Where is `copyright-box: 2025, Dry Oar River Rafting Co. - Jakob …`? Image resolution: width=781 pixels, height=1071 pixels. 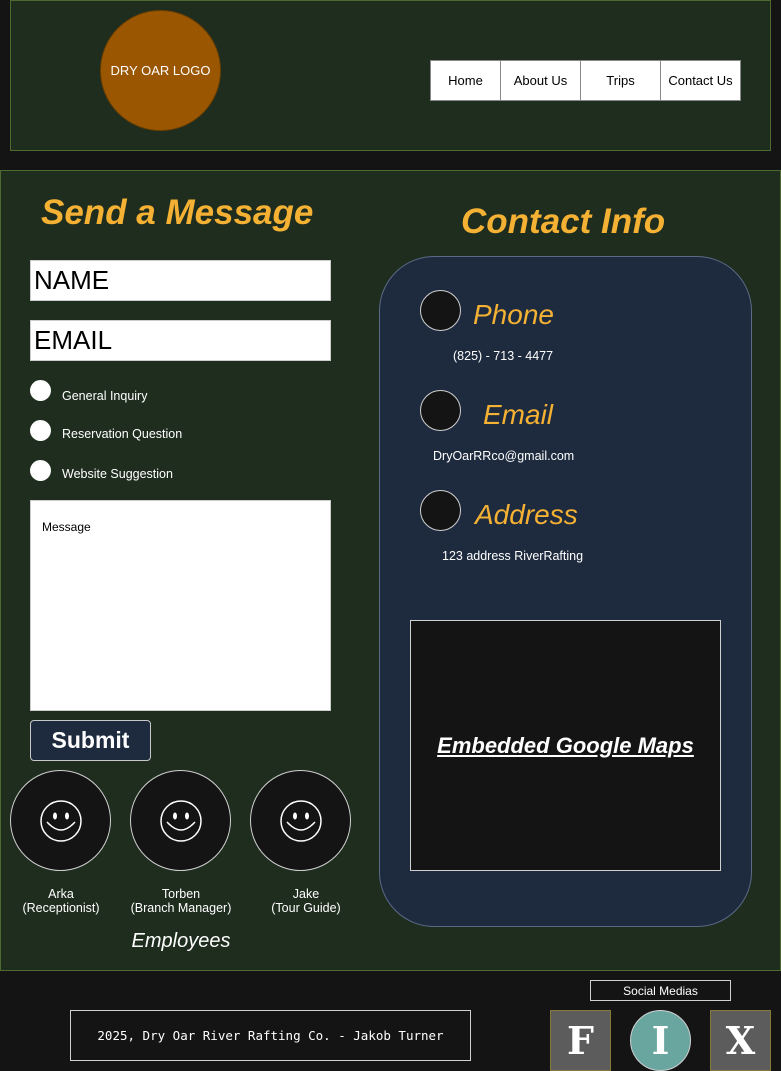 copyright-box: 2025, Dry Oar River Rafting Co. - Jakob … is located at coordinates (270, 1035).